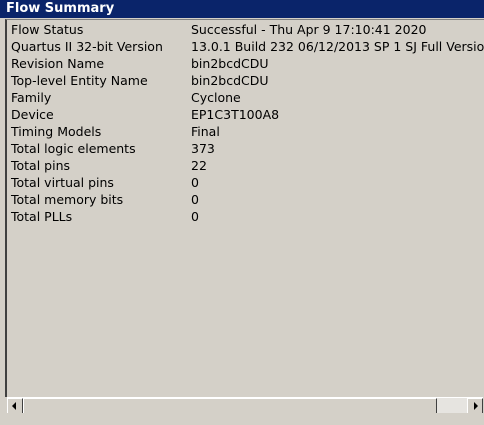 The height and width of the screenshot is (425, 484). I want to click on table-row: Device EP1C3T100A8, so click(247, 114).